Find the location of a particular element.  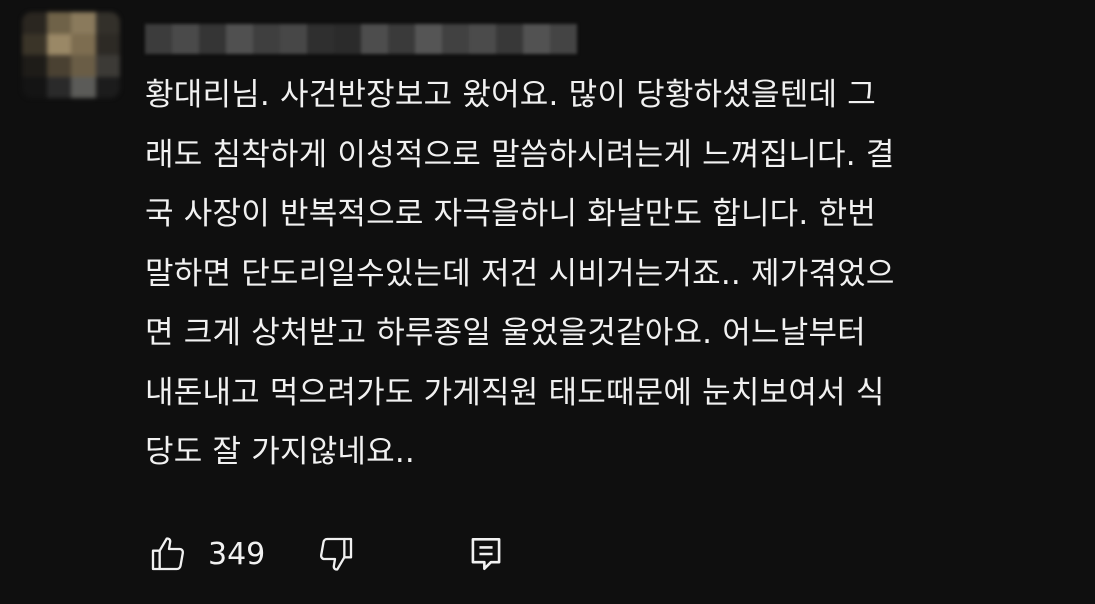

comment-line: 황대리님. 사건반장보고 왔어요. 많이 당황하셨을텐데 그 is located at coordinates (510, 95).